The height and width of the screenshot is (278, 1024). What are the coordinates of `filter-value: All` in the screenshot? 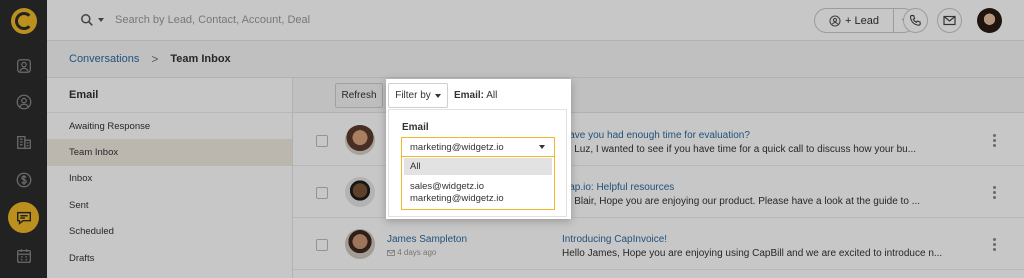 It's located at (492, 95).